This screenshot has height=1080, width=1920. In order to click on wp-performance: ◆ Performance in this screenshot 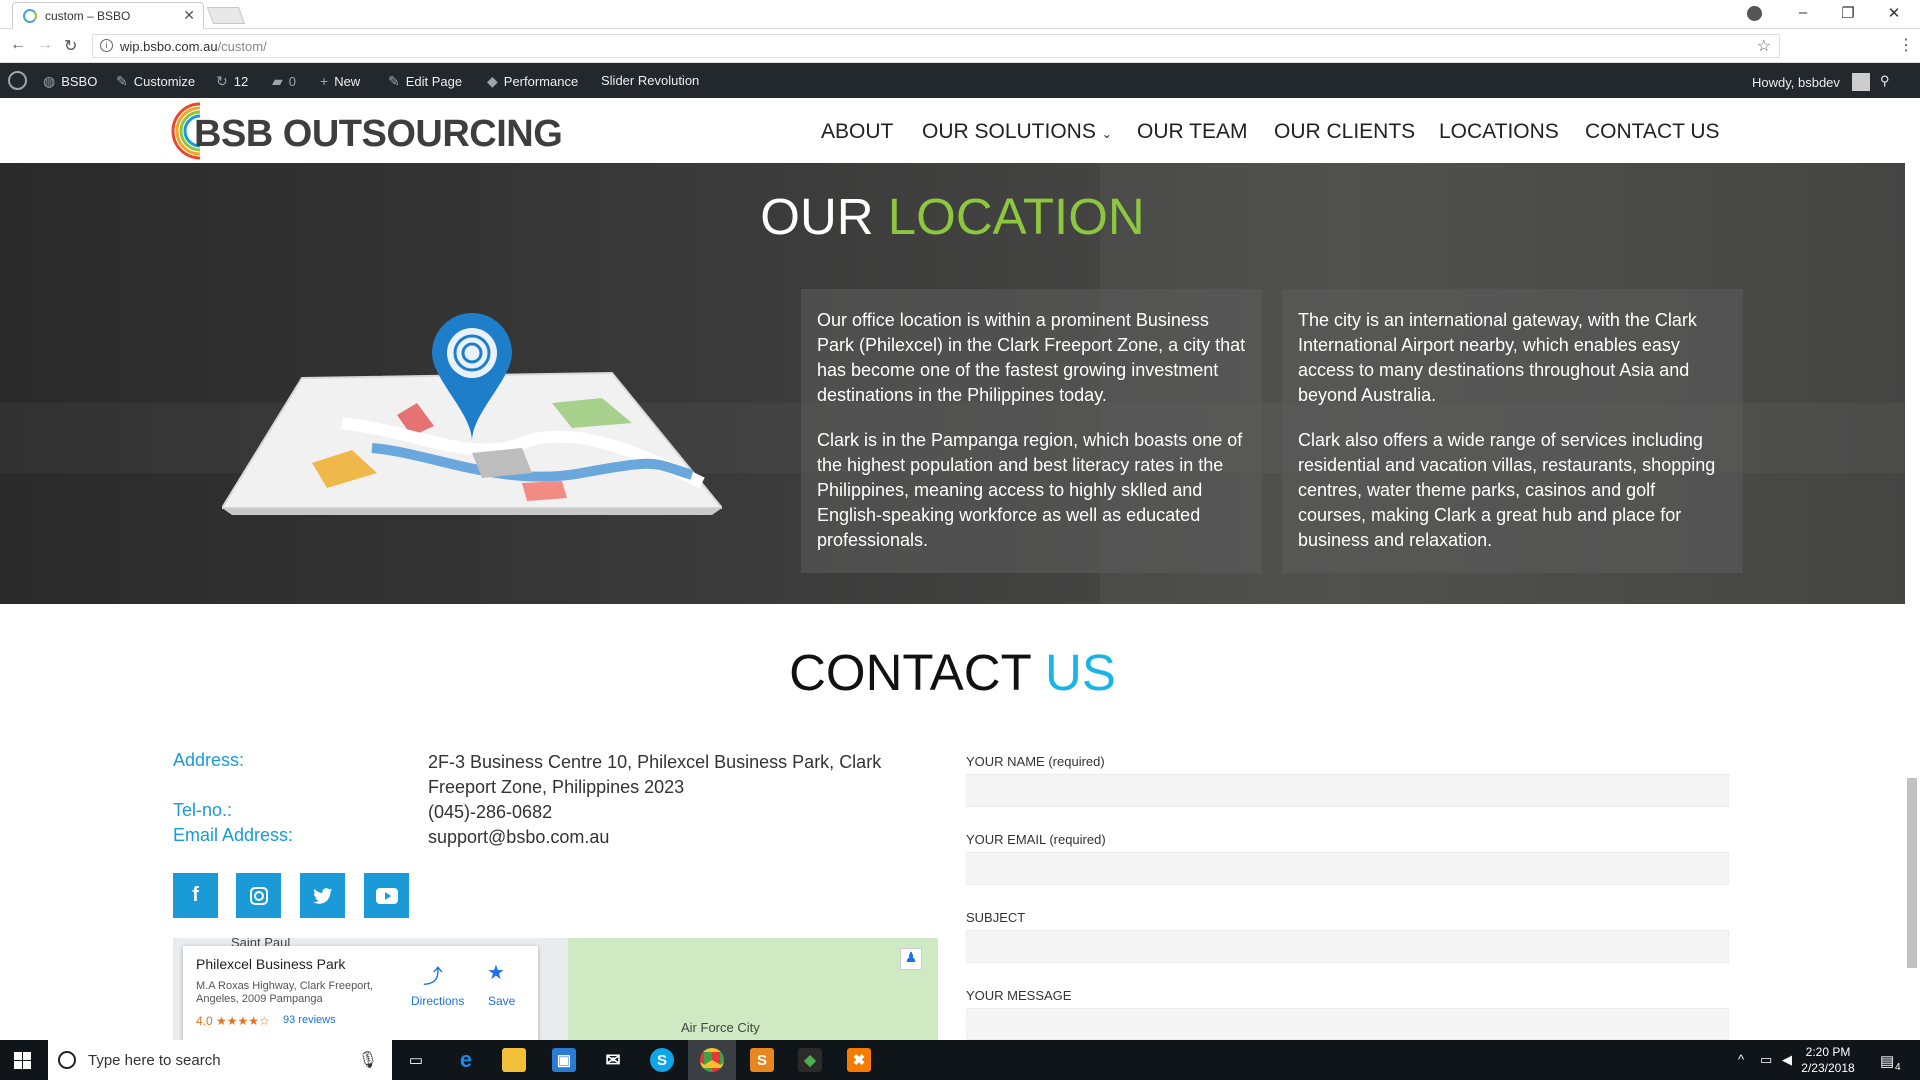, I will do `click(532, 81)`.